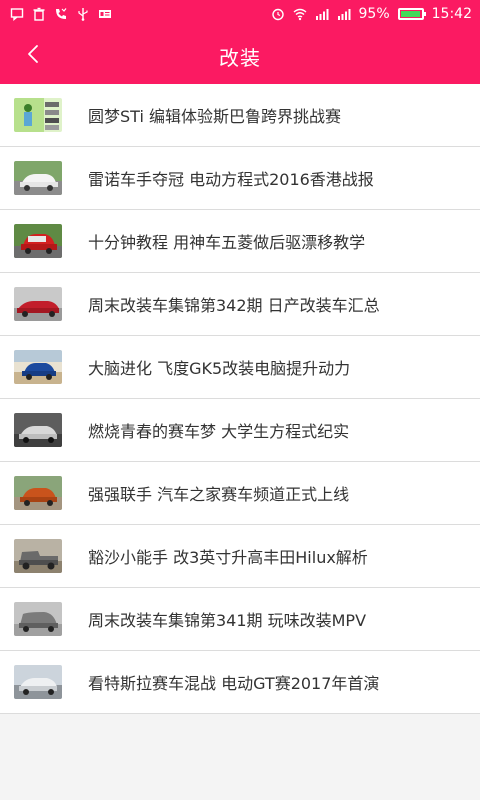  I want to click on silver-car-thumbnail, so click(38, 430).